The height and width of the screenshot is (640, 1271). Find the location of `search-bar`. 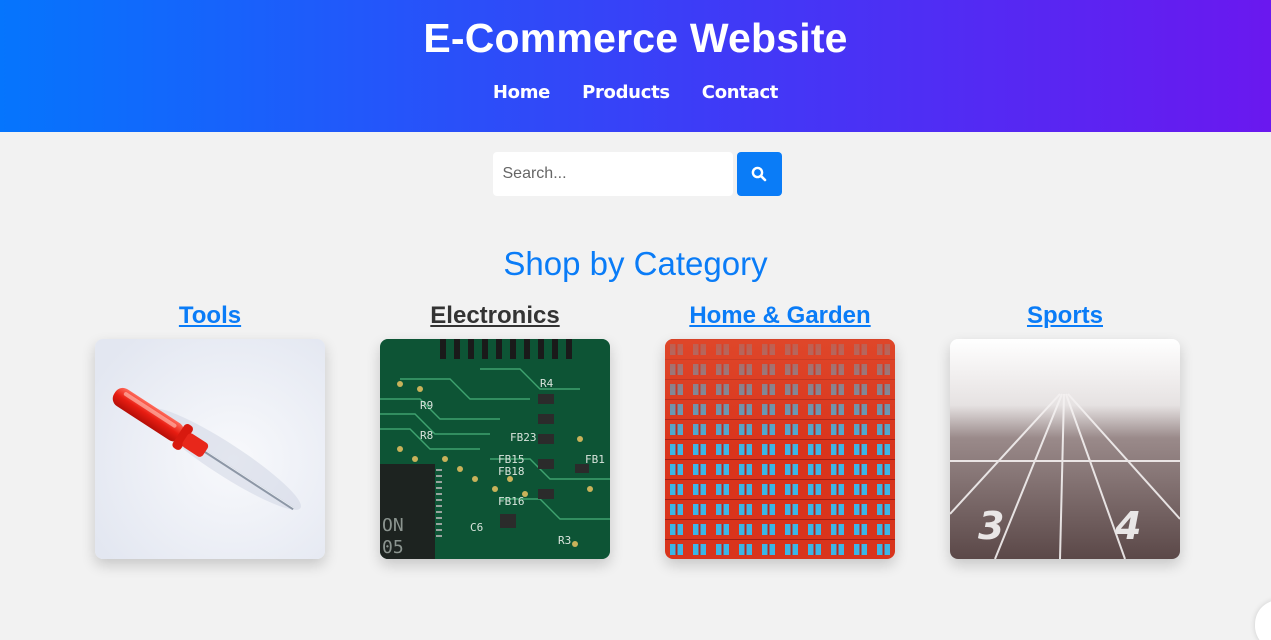

search-bar is located at coordinates (635, 174).